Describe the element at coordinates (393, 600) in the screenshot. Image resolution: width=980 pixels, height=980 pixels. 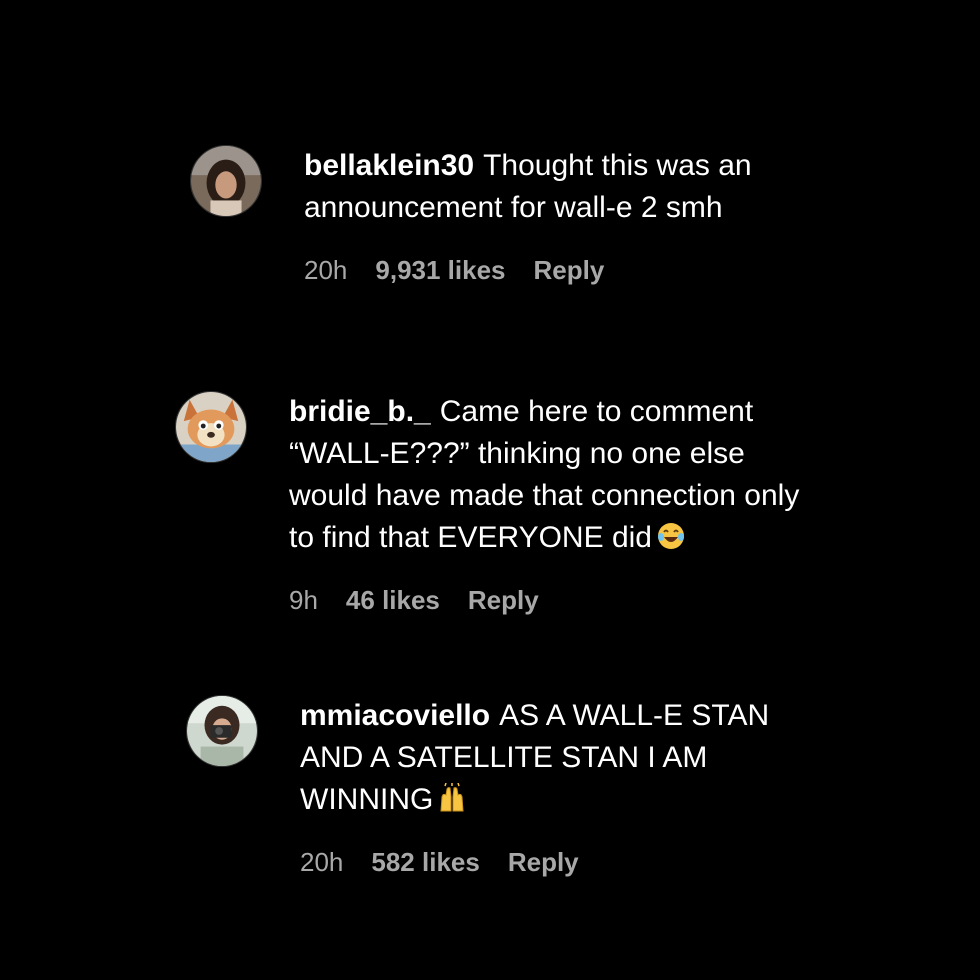
I see `likes-count: 46 likes` at that location.